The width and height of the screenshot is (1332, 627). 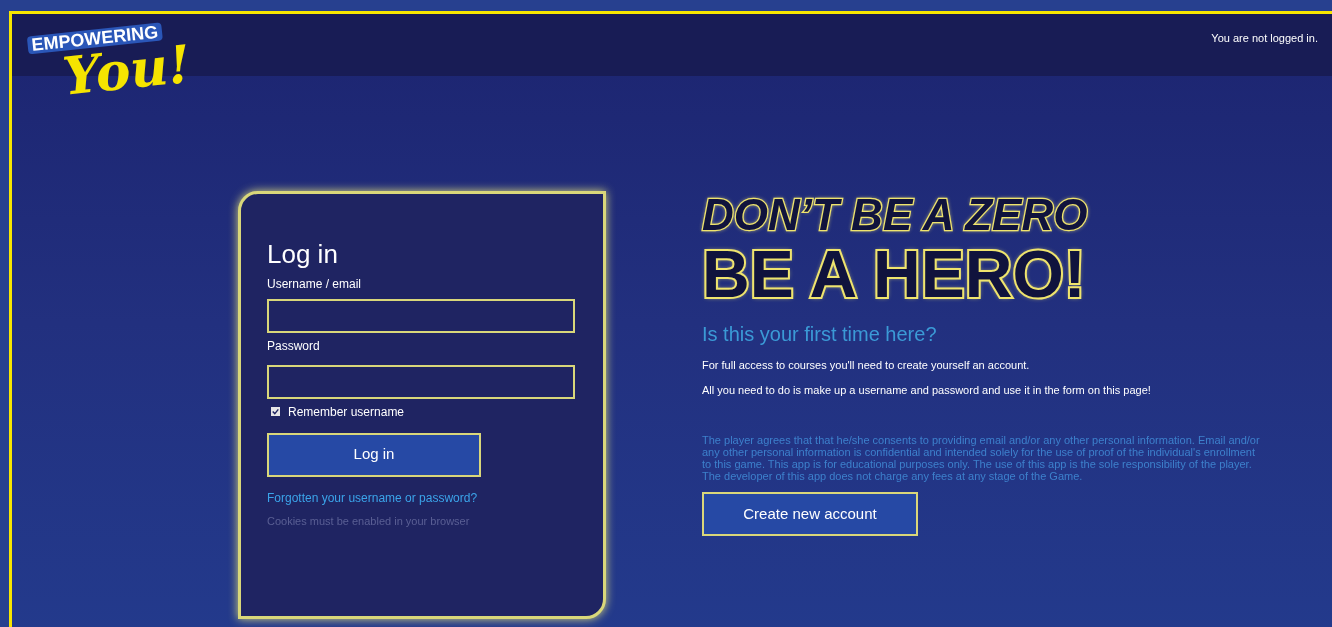 What do you see at coordinates (346, 412) in the screenshot?
I see `remember-label: Remember username` at bounding box center [346, 412].